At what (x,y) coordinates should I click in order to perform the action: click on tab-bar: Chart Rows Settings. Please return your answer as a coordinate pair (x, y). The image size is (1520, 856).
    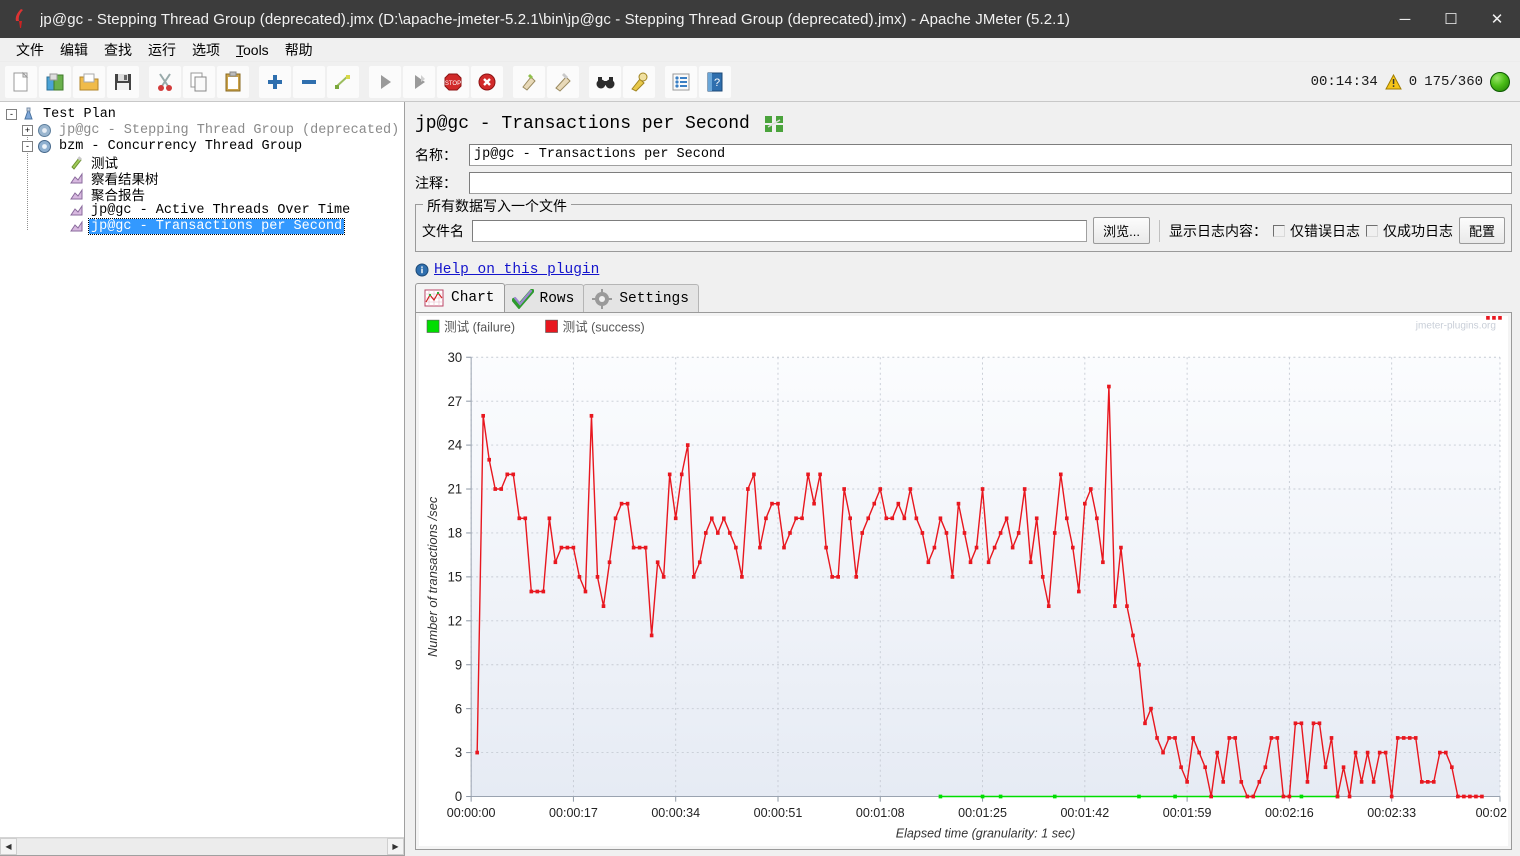
    Looking at the image, I should click on (963, 298).